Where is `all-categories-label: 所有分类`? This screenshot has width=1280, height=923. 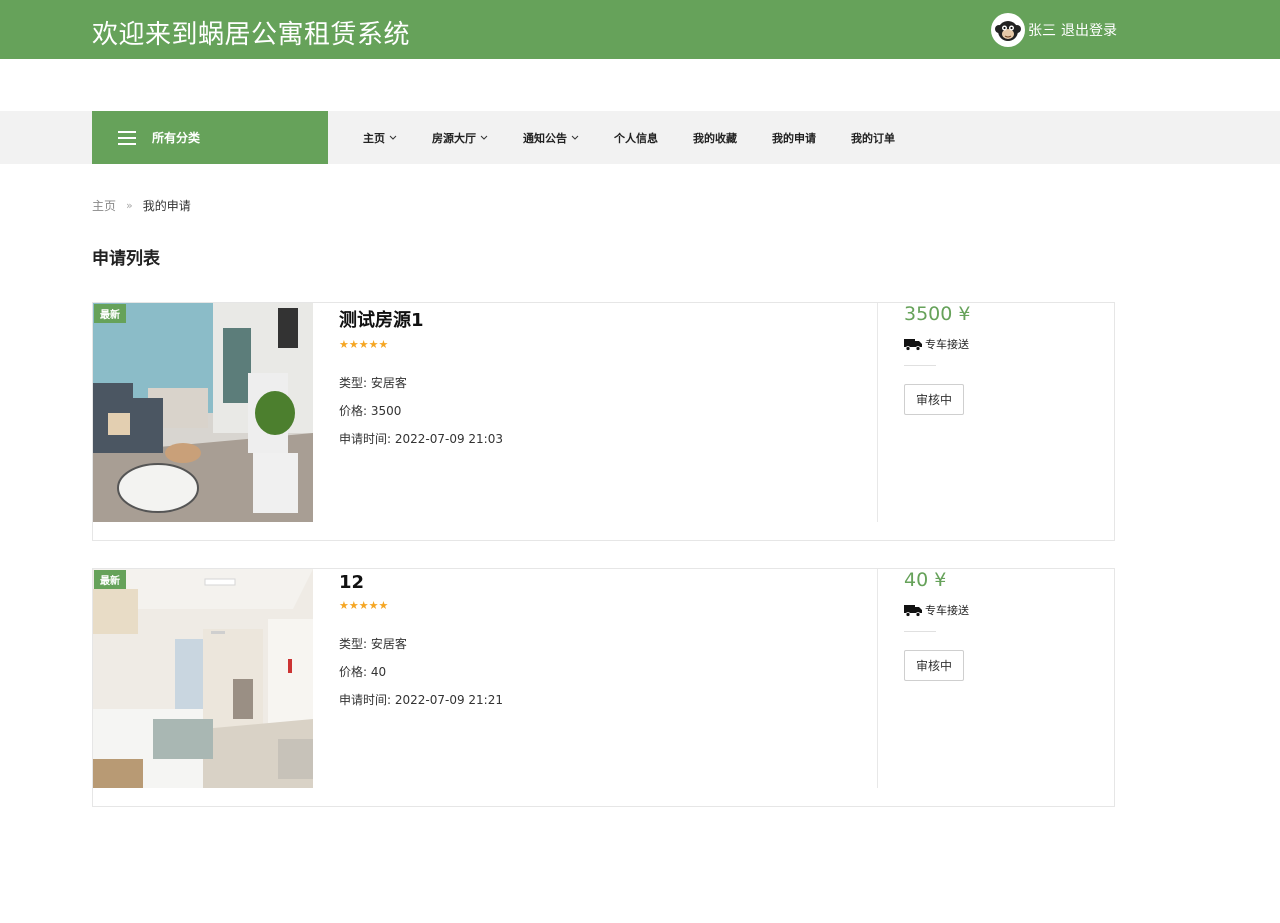 all-categories-label: 所有分类 is located at coordinates (176, 138).